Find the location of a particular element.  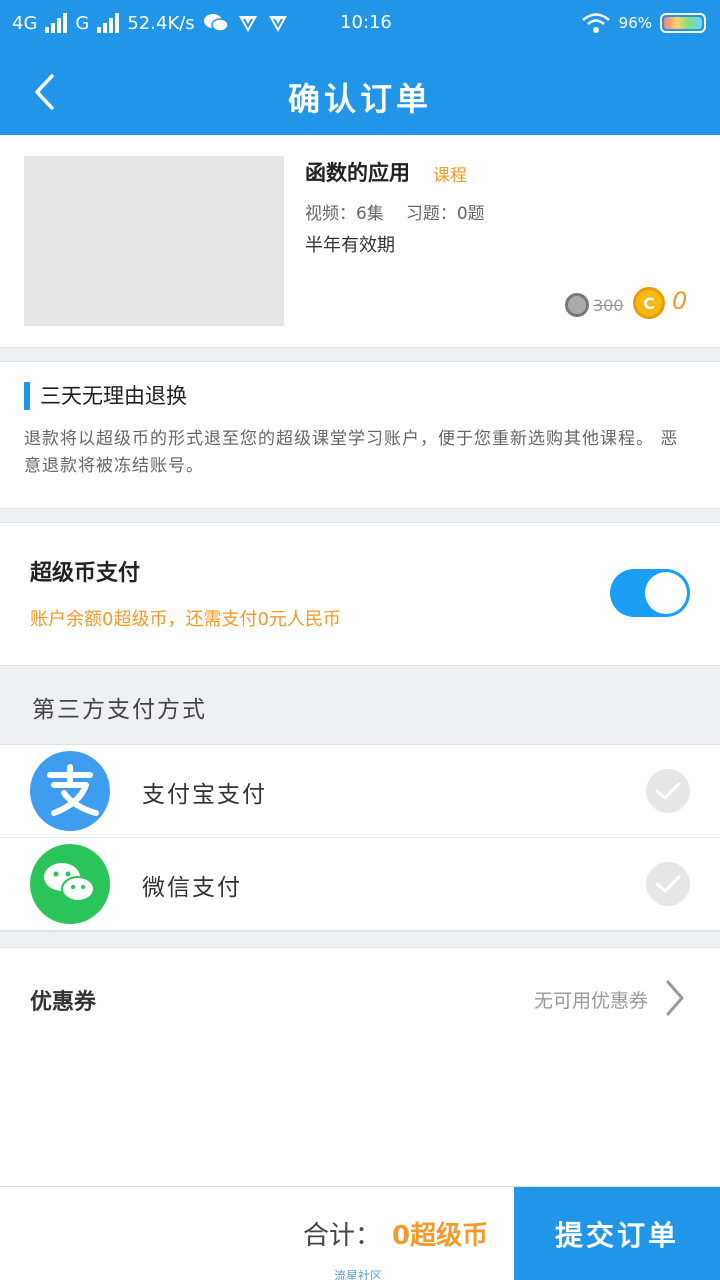

alipay-label: 支付宝支付 is located at coordinates (204, 795).